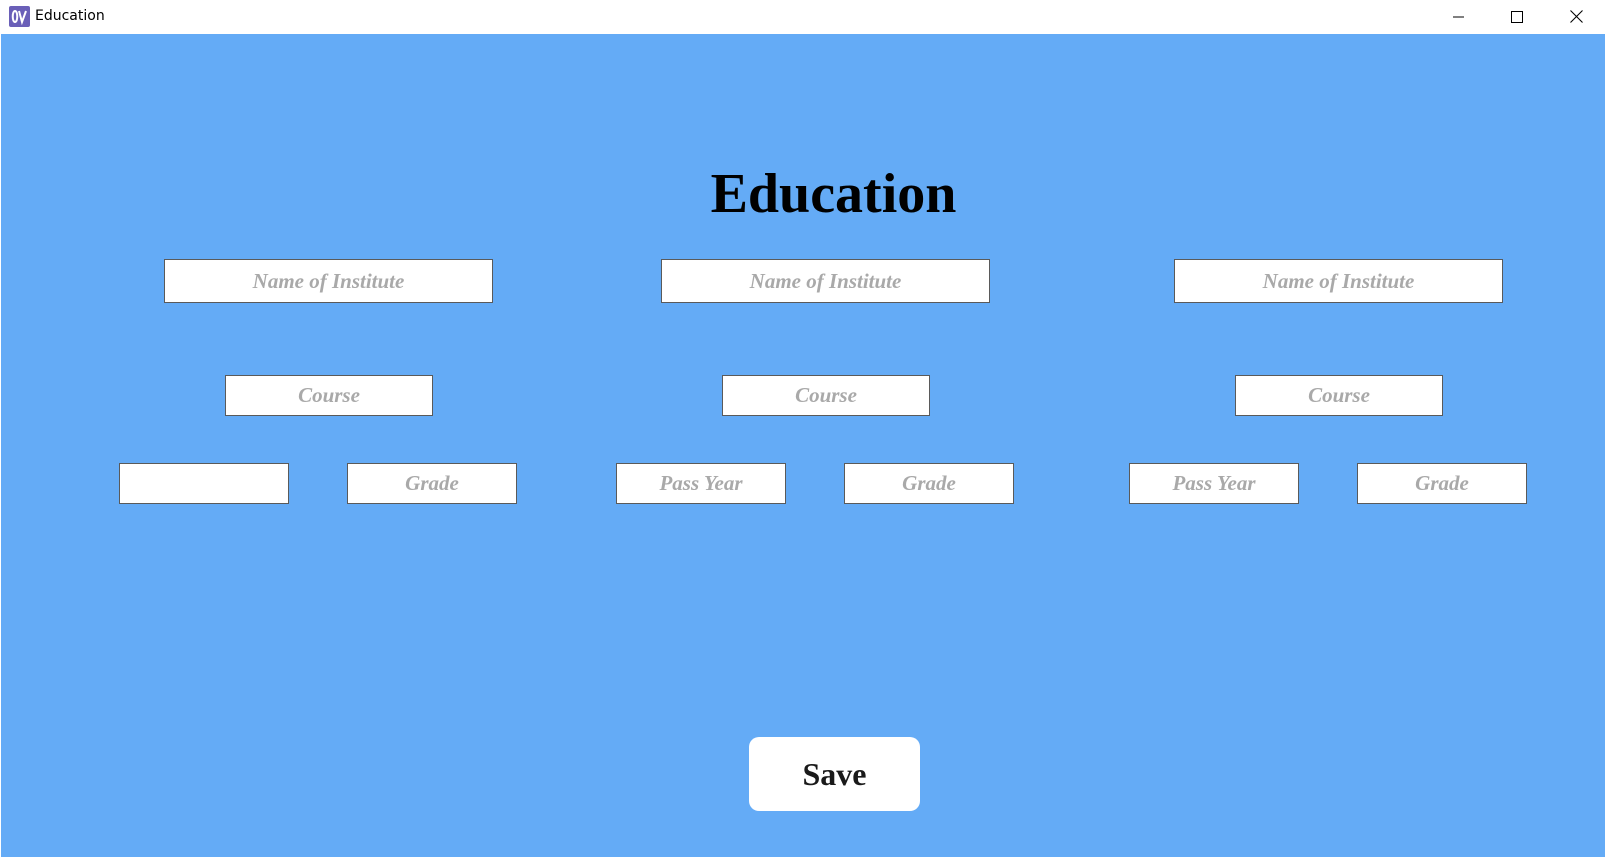  Describe the element at coordinates (833, 194) in the screenshot. I see `page-heading: Education` at that location.